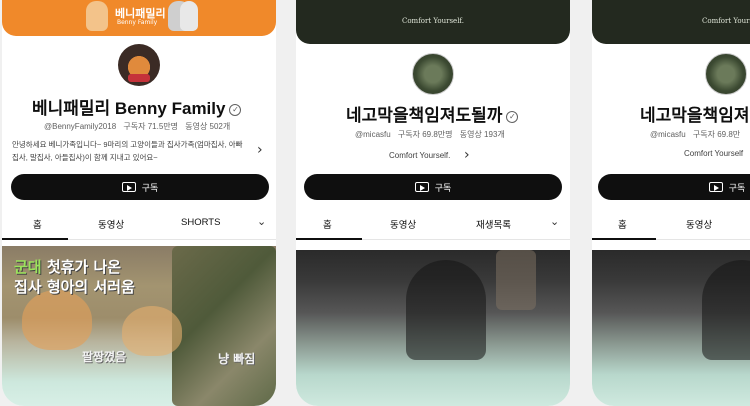 This screenshot has height=406, width=750. I want to click on channel-description: Comfort Yourself., so click(419, 155).